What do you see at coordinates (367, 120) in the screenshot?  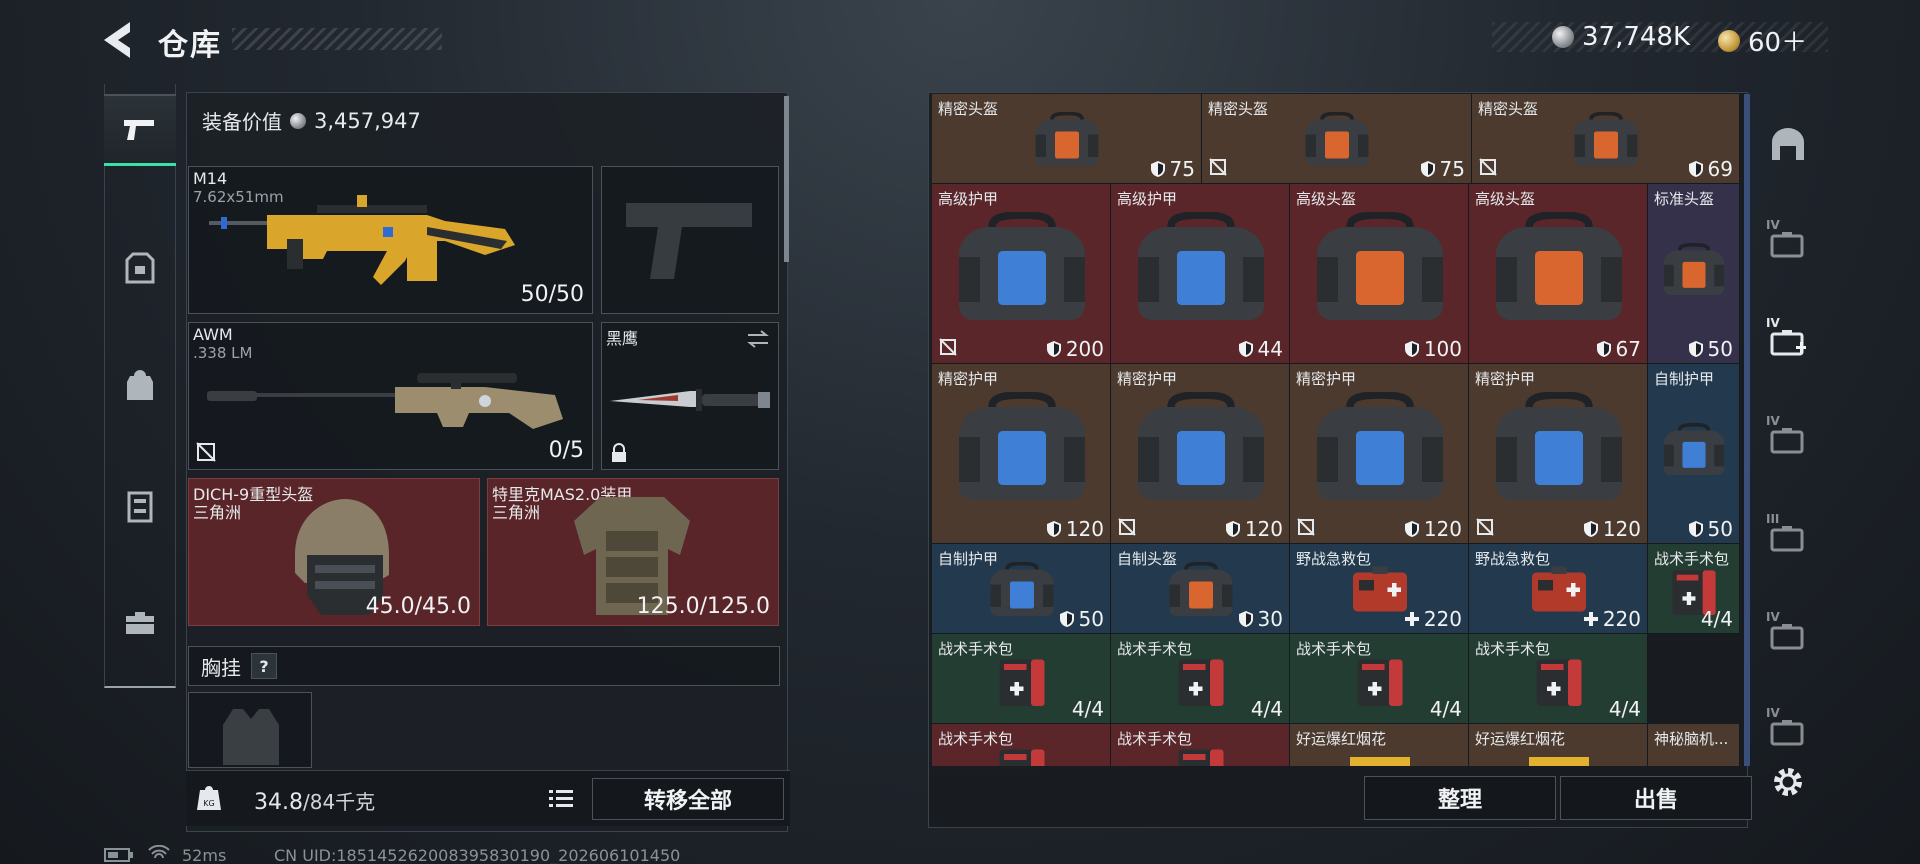 I see `equipment-value-amount: 3,457,947` at bounding box center [367, 120].